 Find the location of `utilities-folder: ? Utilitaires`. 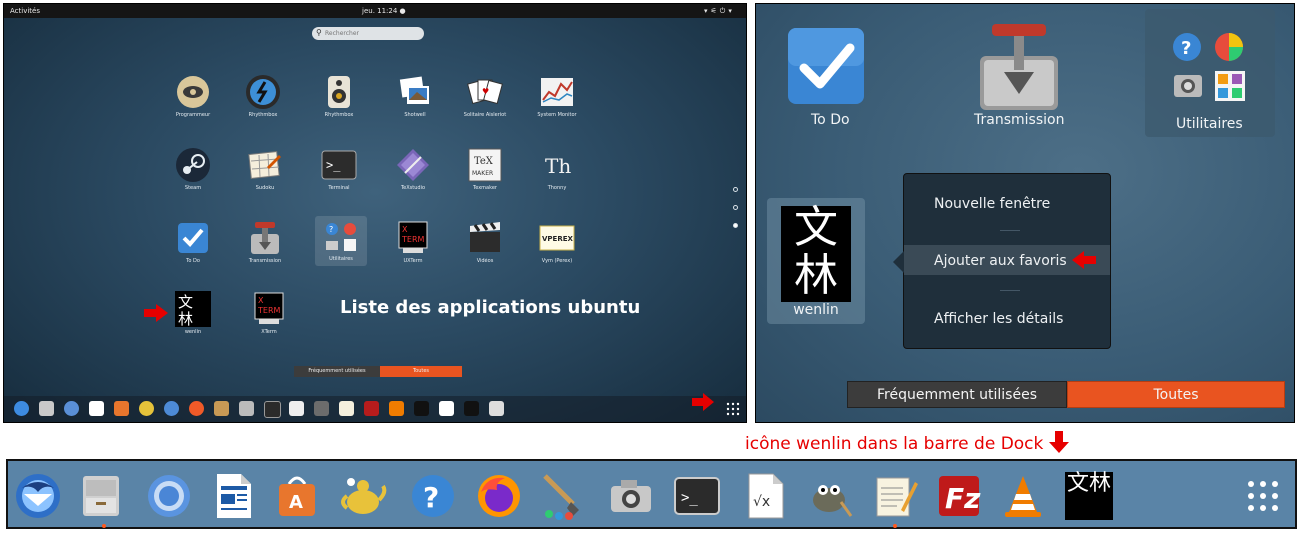

utilities-folder: ? Utilitaires is located at coordinates (1210, 73).